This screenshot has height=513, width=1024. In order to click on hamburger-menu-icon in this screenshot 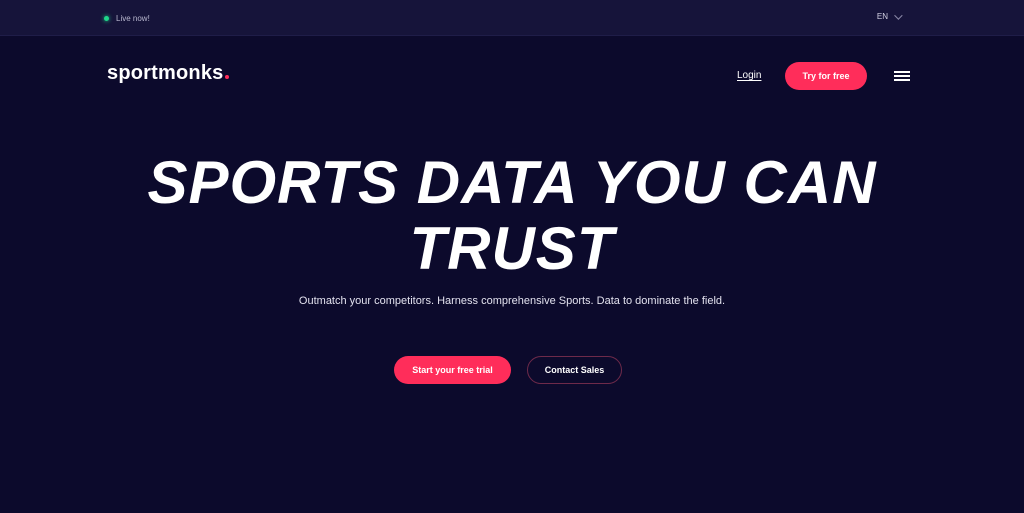, I will do `click(902, 76)`.